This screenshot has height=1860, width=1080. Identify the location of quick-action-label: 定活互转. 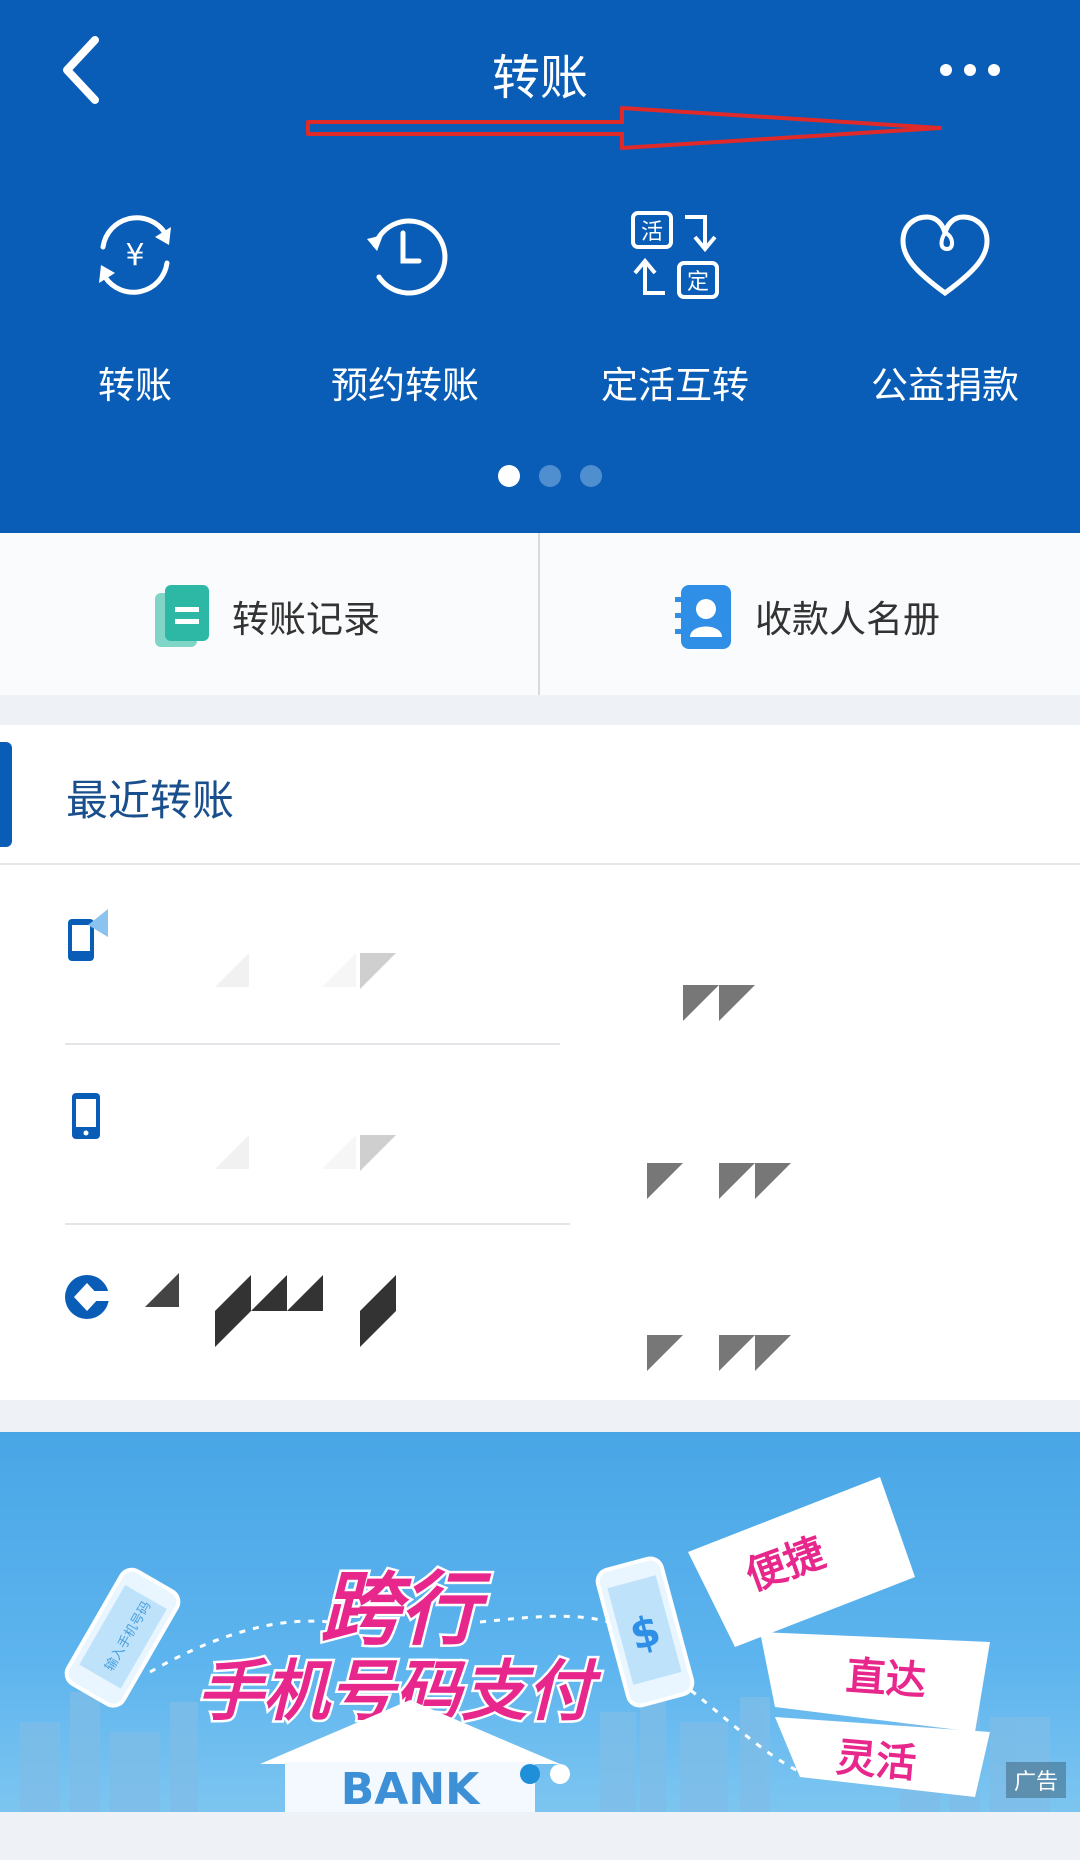
(675, 385).